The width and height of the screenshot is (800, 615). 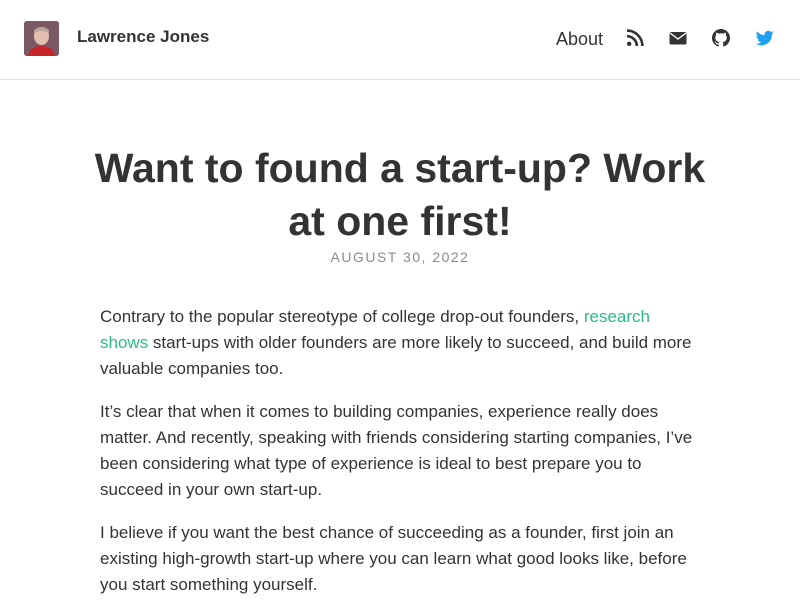 I want to click on twitter-icon, so click(x=765, y=38).